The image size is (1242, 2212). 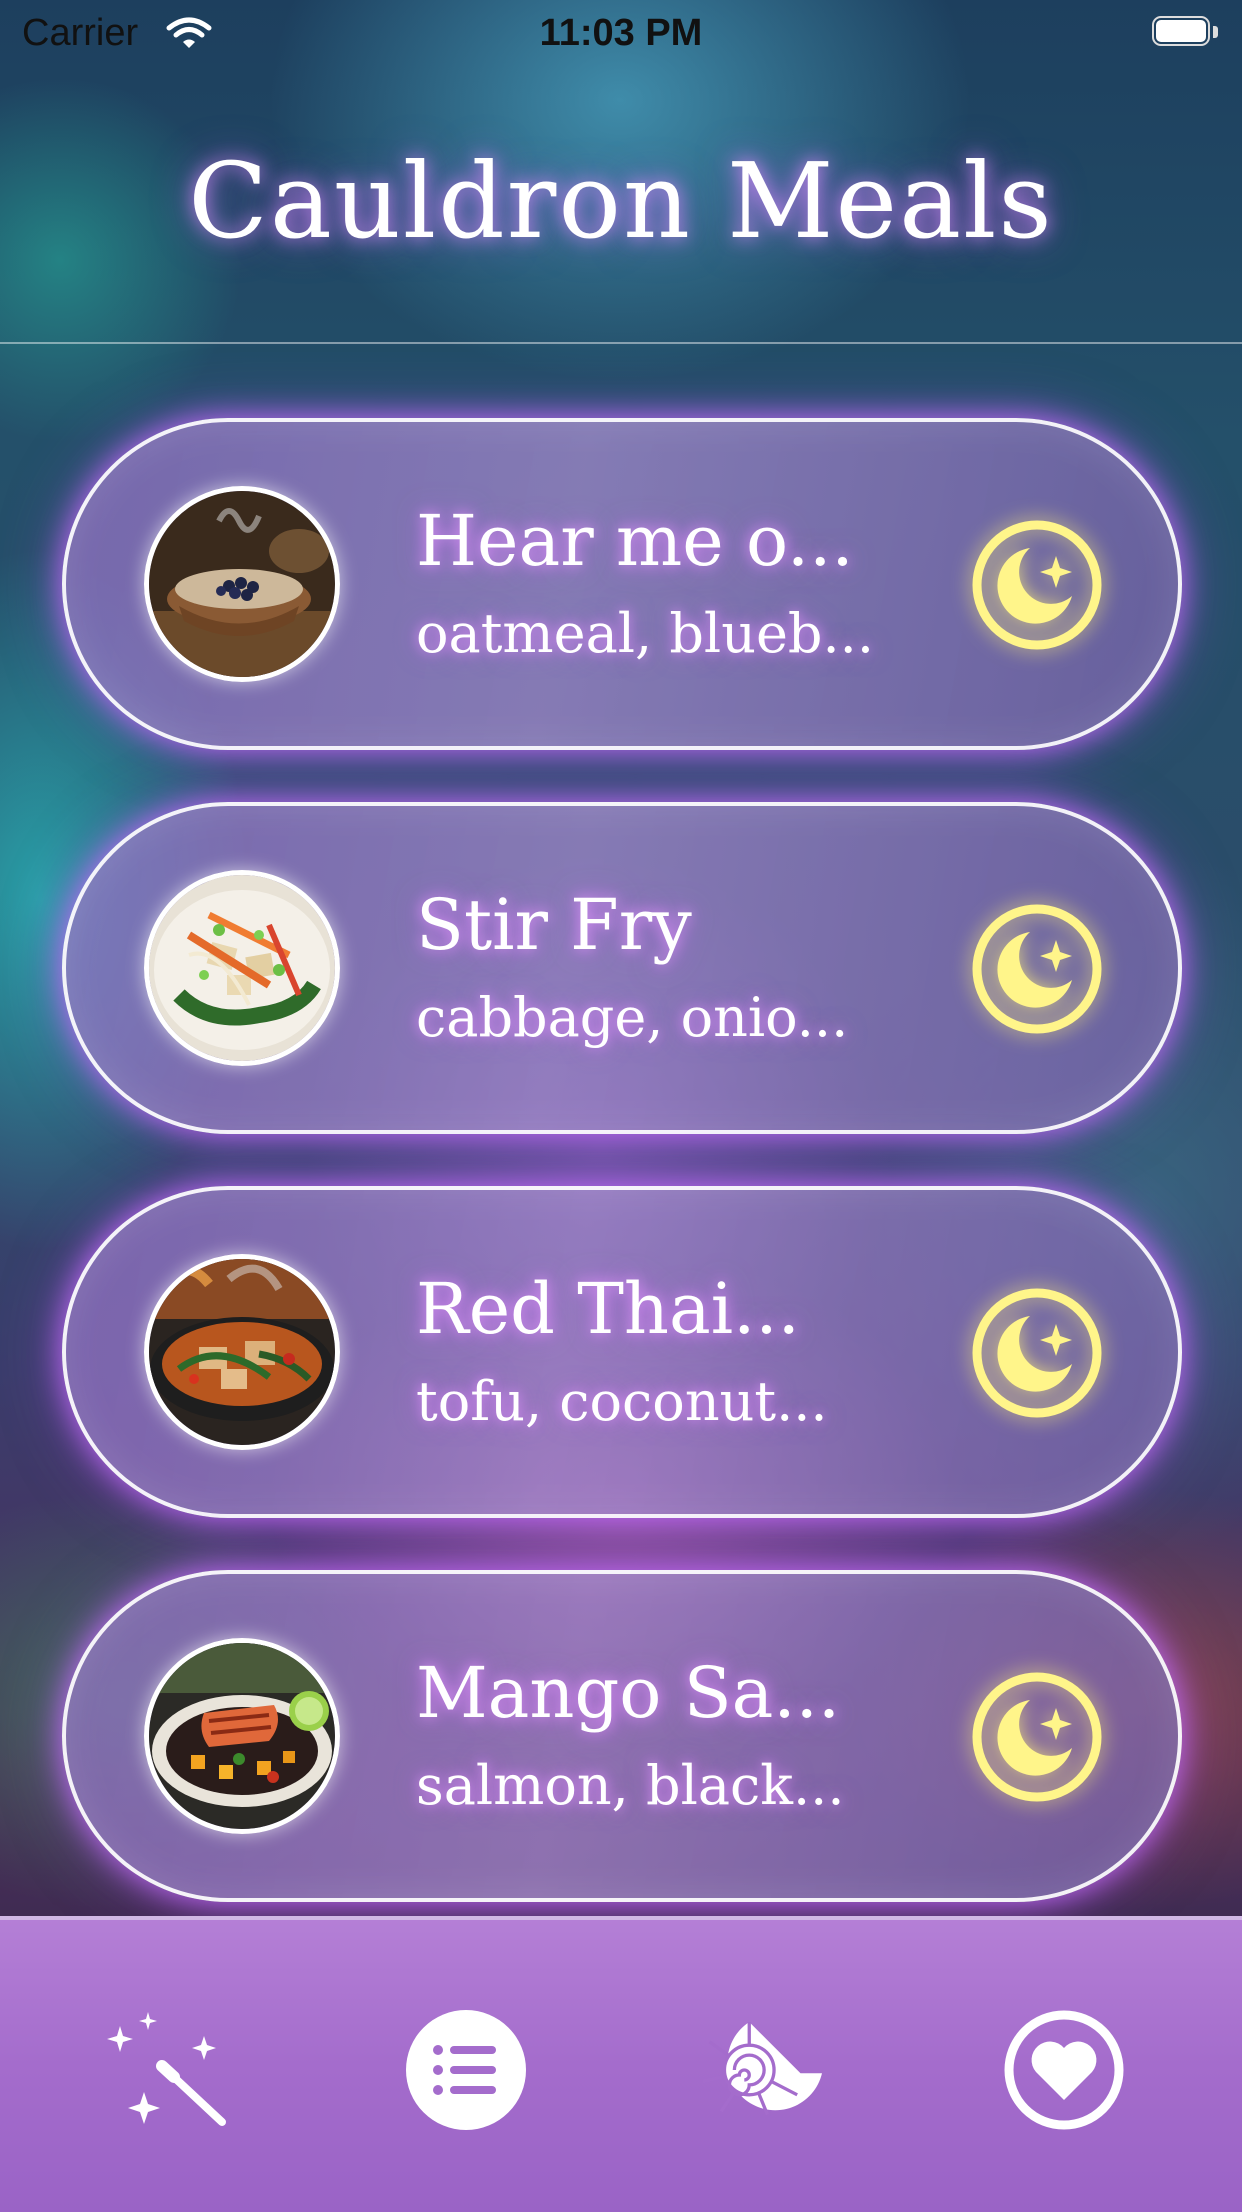 What do you see at coordinates (554, 925) in the screenshot?
I see `meal-name: Stir Fry` at bounding box center [554, 925].